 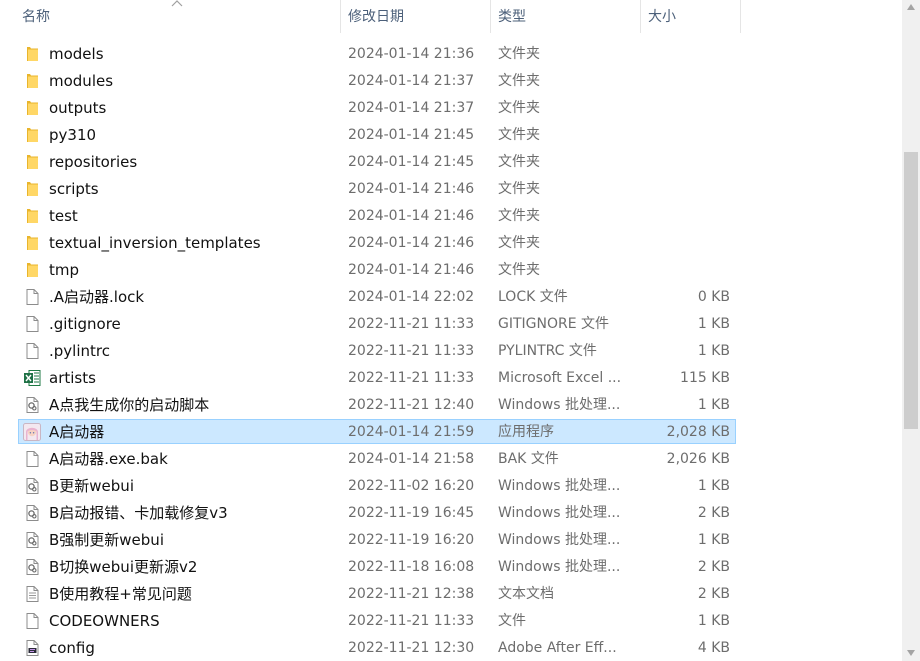 I want to click on file-size: 0 KB, so click(x=713, y=297).